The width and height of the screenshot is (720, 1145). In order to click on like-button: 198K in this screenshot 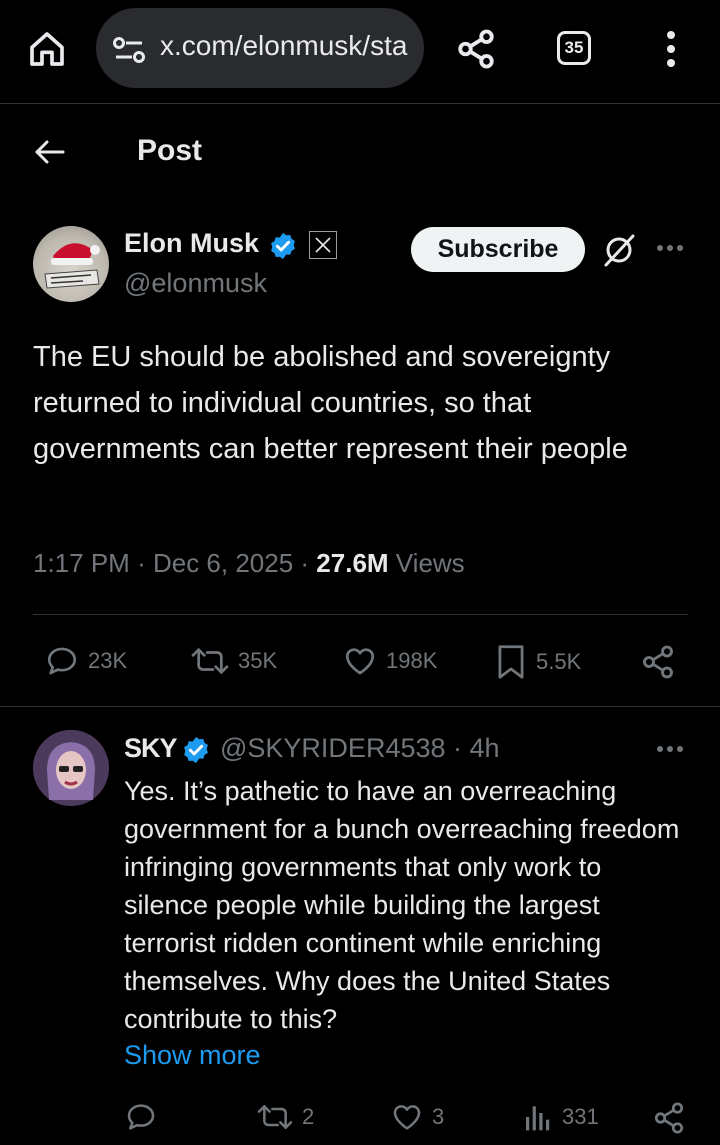, I will do `click(389, 661)`.